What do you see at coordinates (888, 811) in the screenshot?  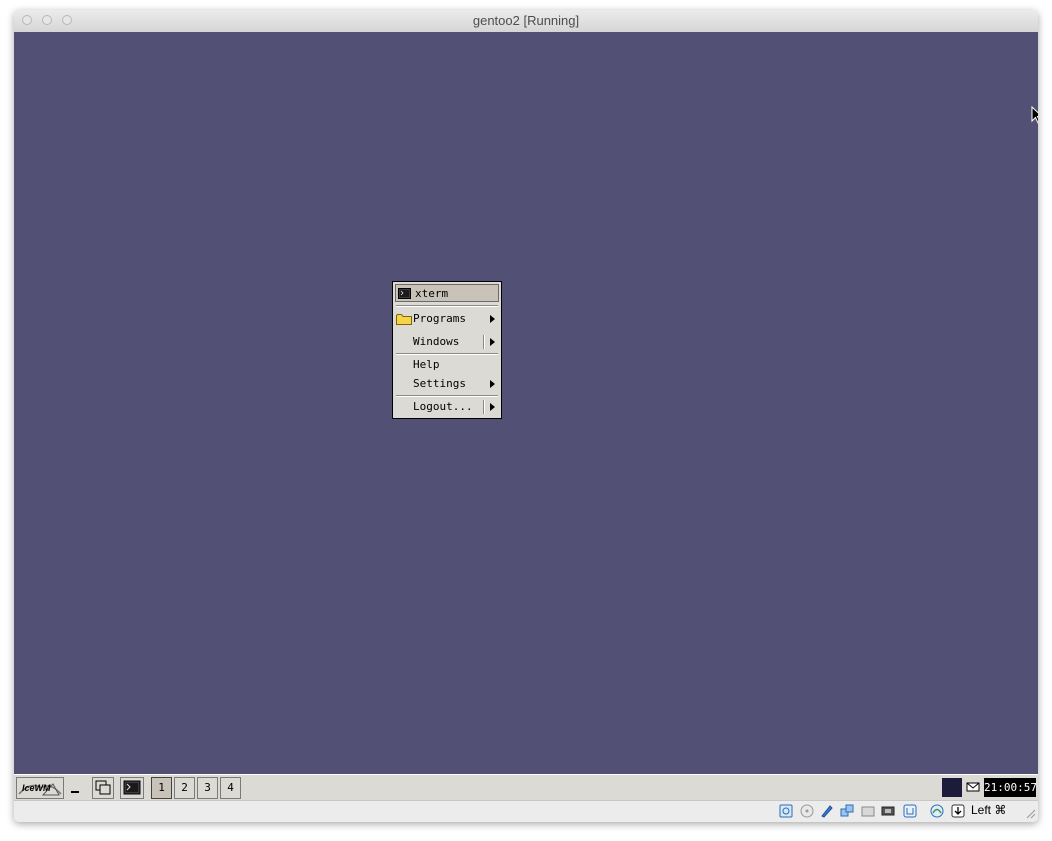 I see `display-icon` at bounding box center [888, 811].